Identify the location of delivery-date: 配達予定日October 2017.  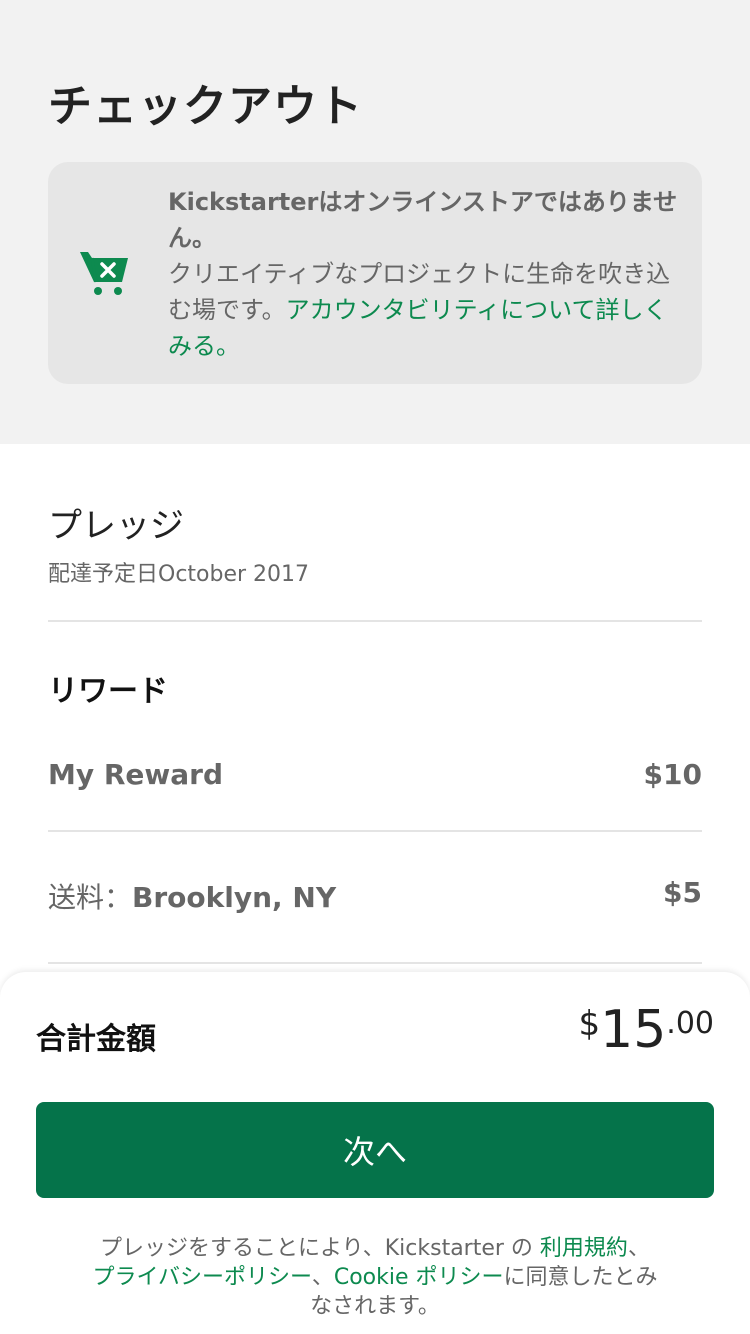
(179, 574).